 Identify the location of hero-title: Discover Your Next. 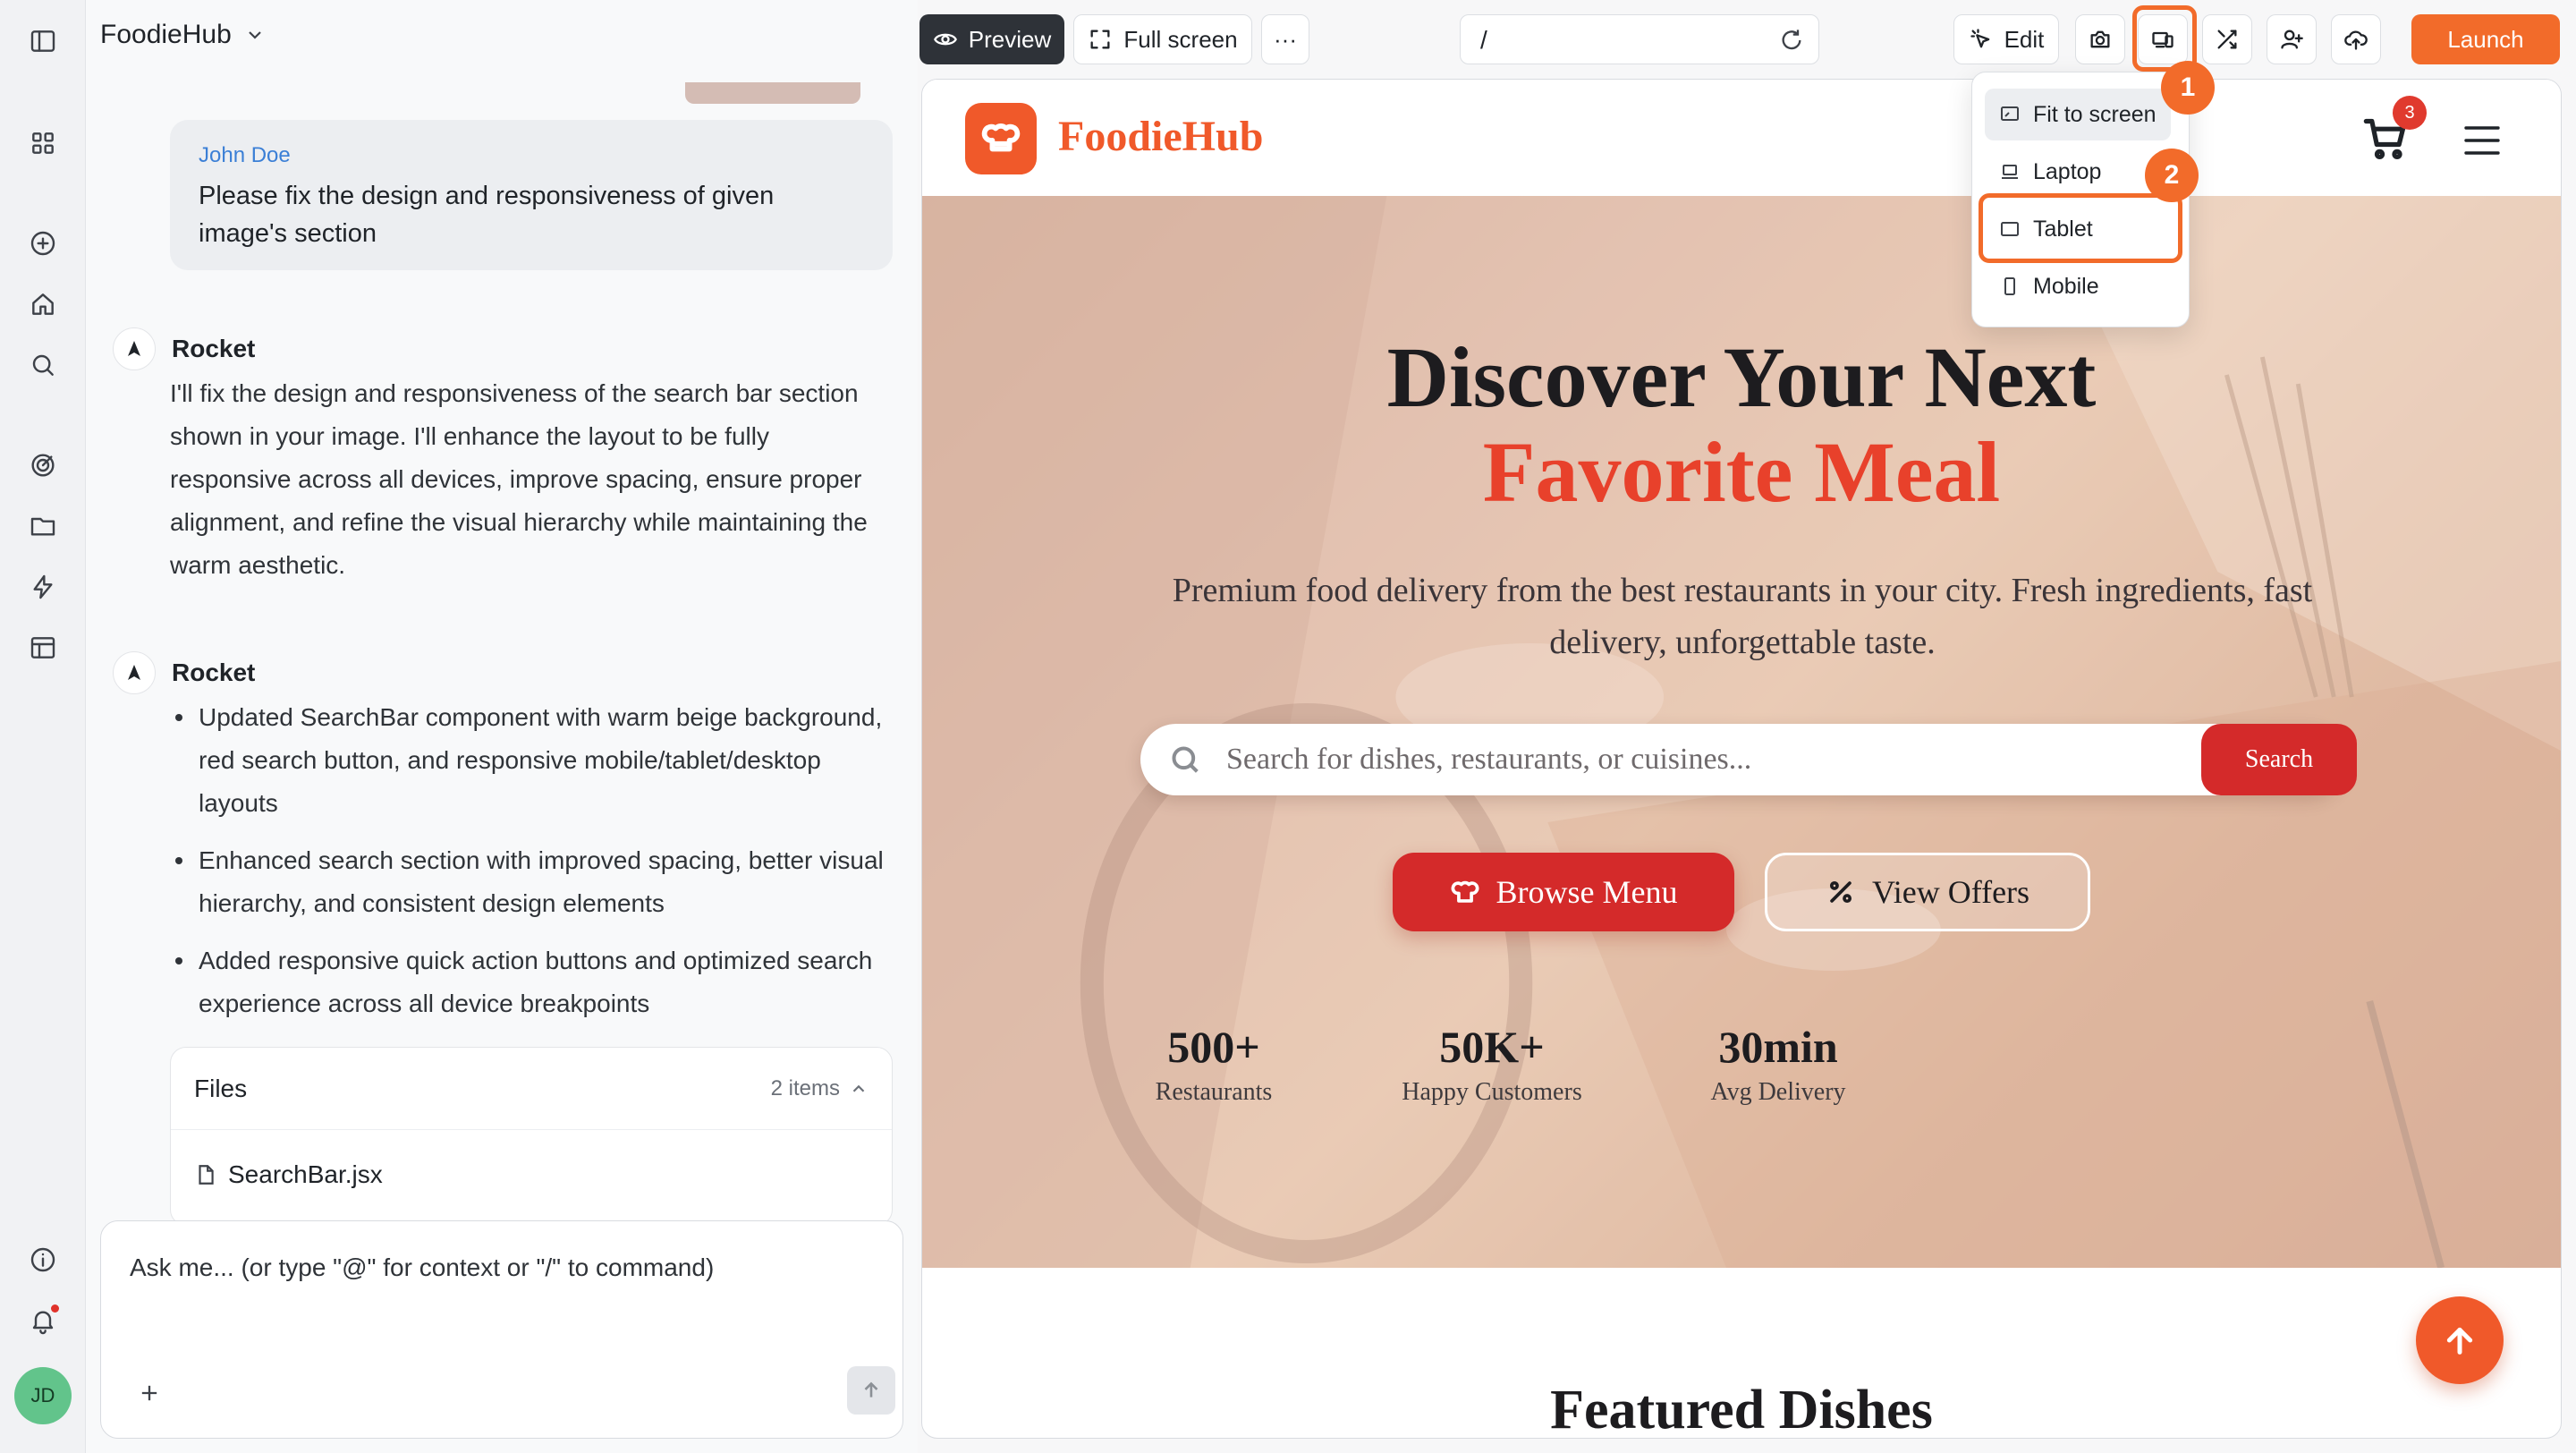
(1741, 377).